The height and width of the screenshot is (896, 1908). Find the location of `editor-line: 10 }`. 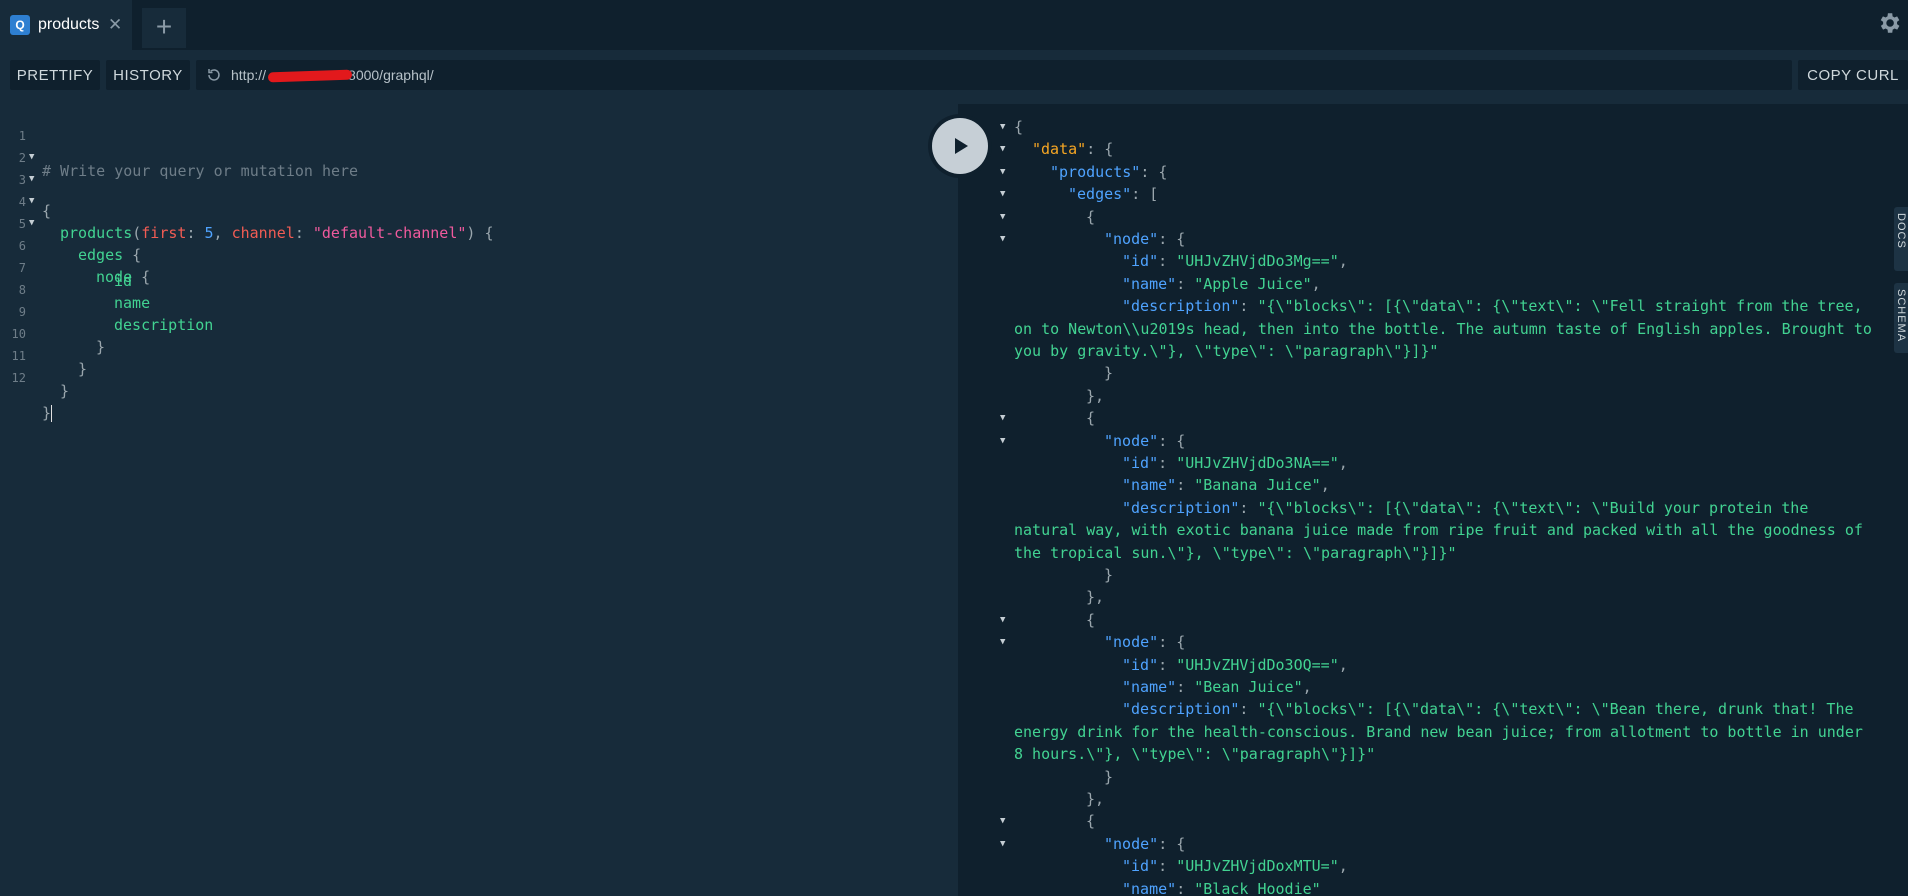

editor-line: 10 } is located at coordinates (49, 352).